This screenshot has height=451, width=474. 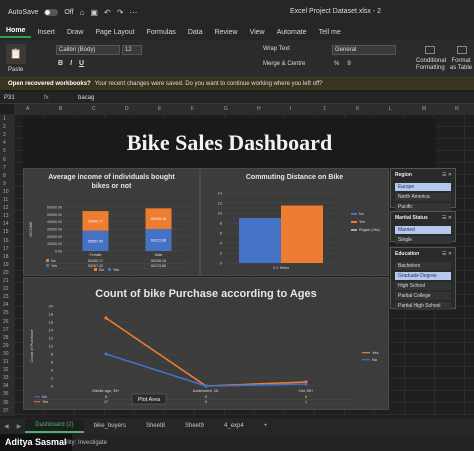 I want to click on font-name-select: Calibri (Body), so click(x=88, y=50).